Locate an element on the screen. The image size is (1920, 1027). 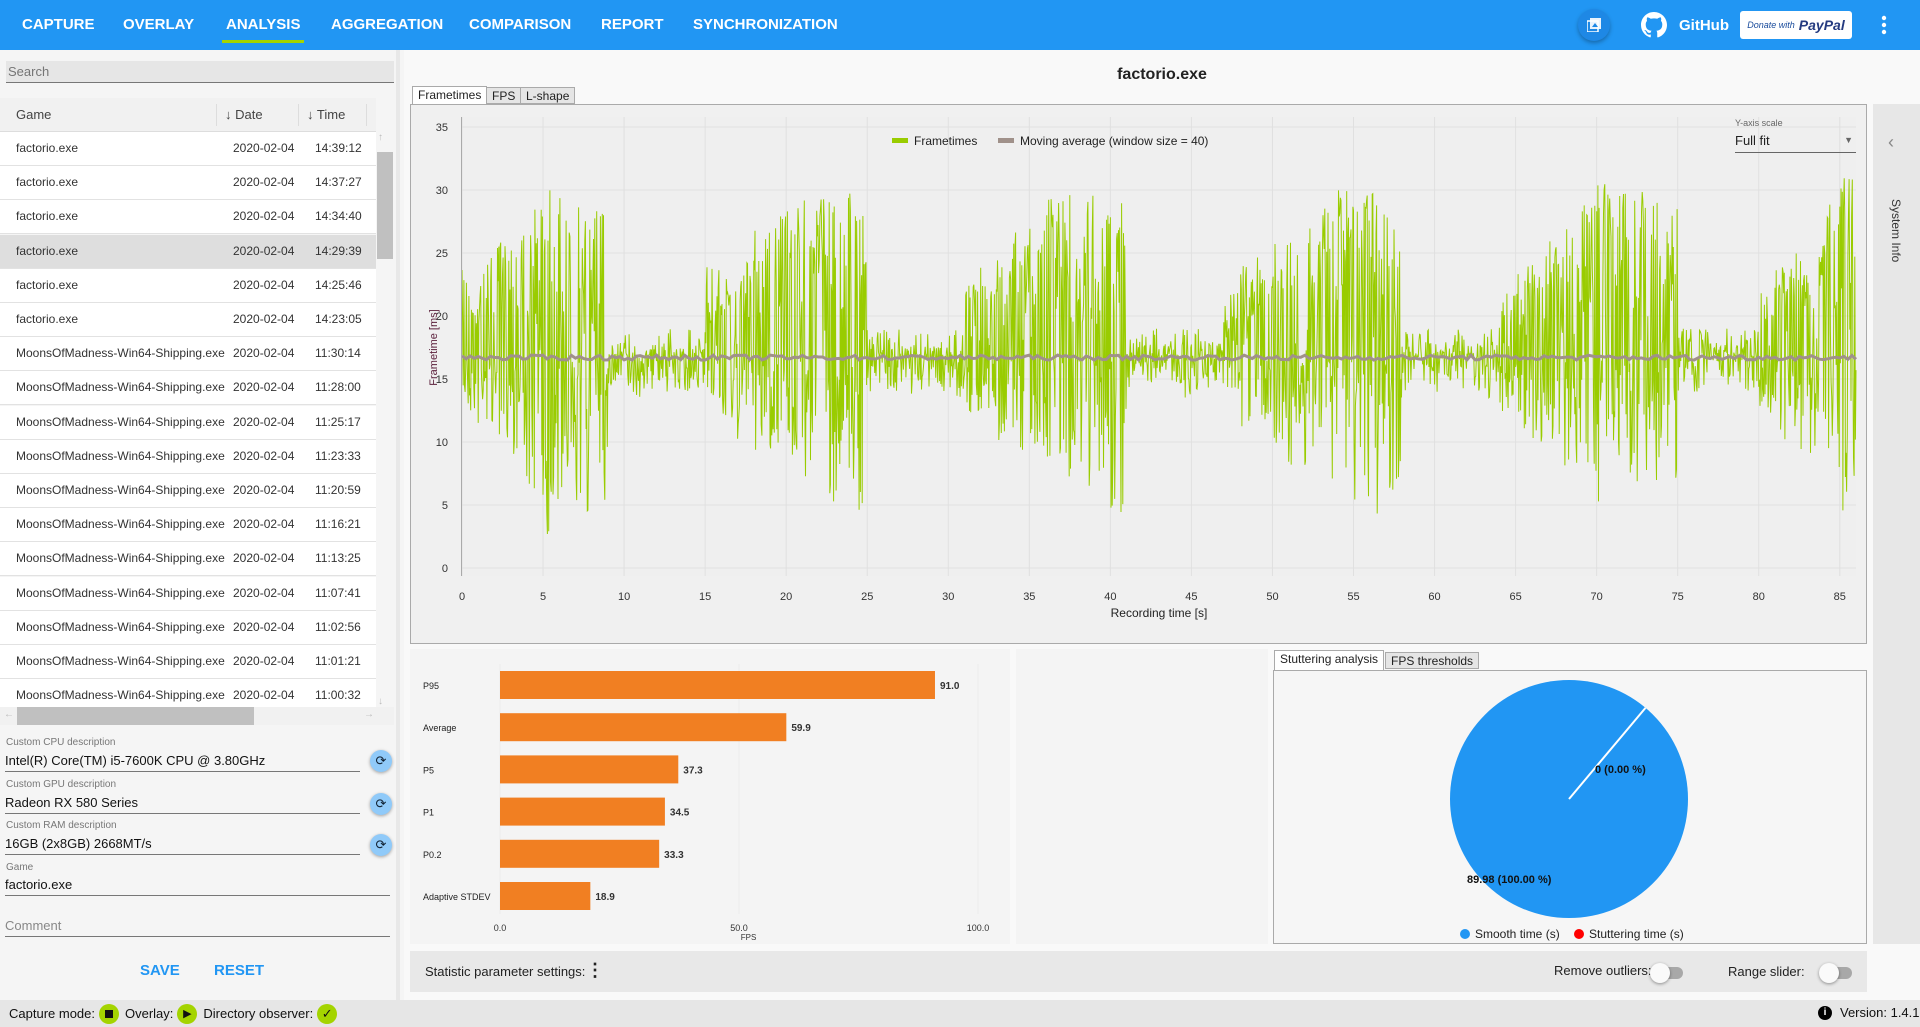
nav-tab-synchronization: SYNCHRONIZATION is located at coordinates (765, 25).